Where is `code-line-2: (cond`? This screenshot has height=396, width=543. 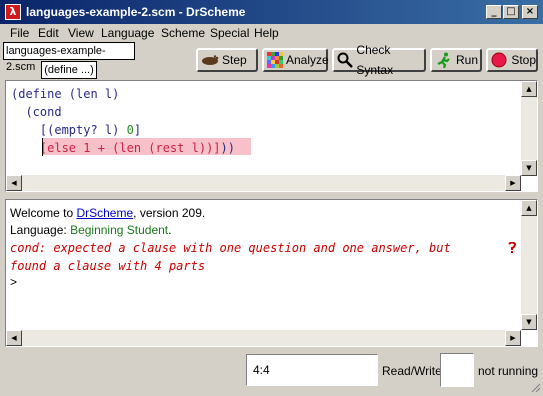
code-line-2: (cond is located at coordinates (36, 112).